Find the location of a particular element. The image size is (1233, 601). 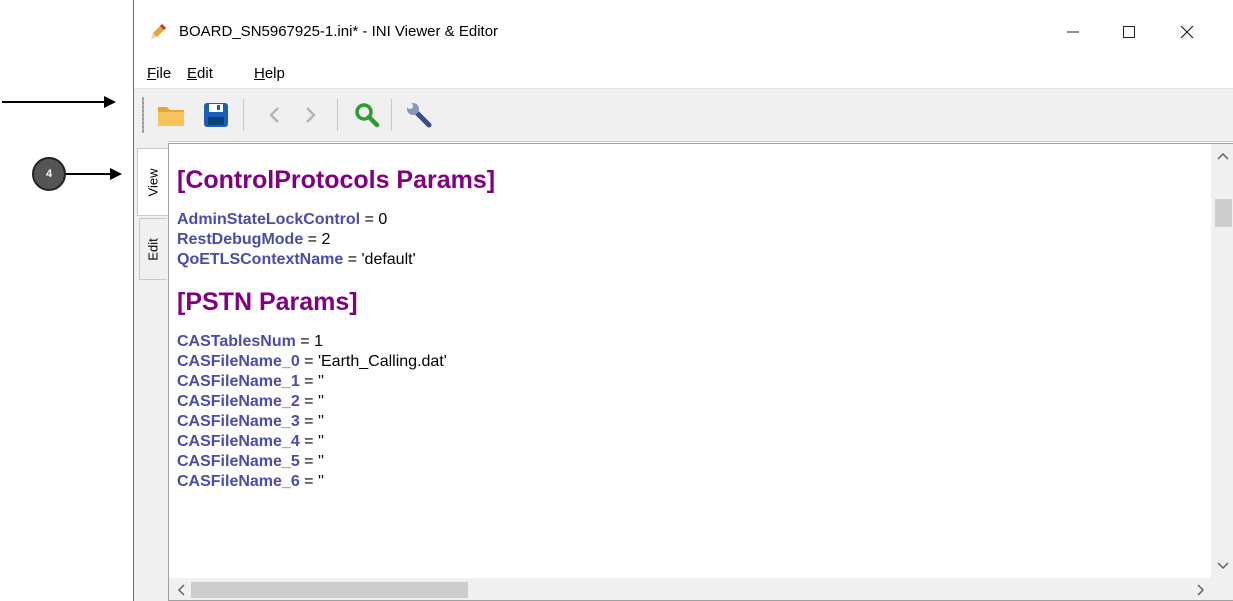

back-button is located at coordinates (274, 115).